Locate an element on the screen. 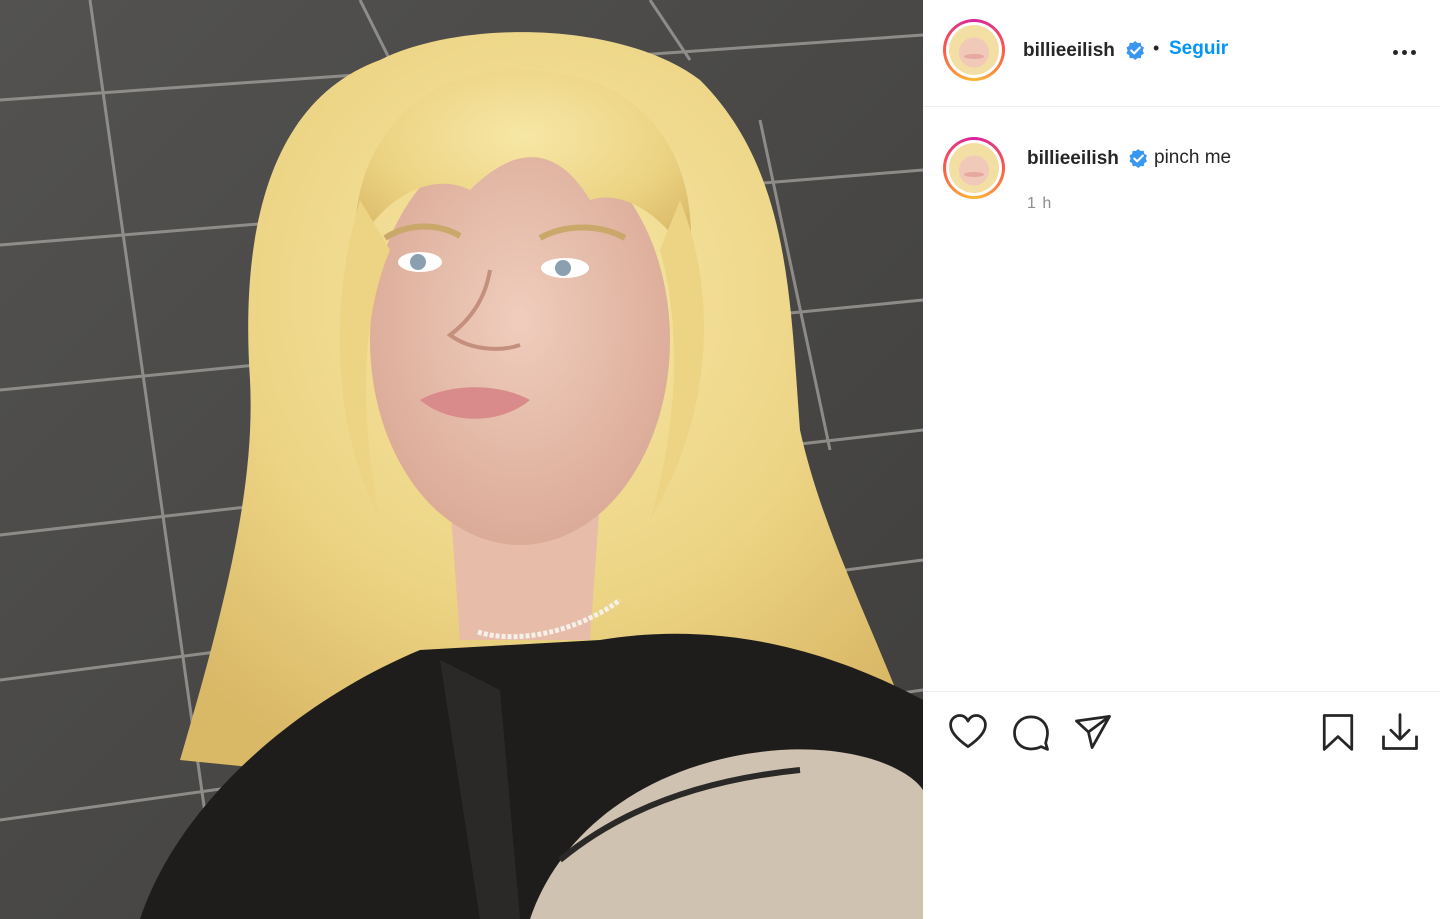 The width and height of the screenshot is (1440, 919). more-options-icon is located at coordinates (1405, 51).